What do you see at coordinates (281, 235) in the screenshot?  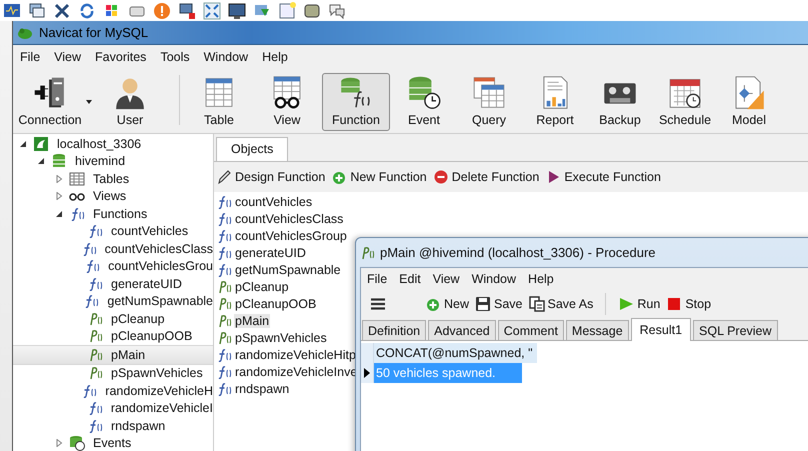 I see `object-item: countVehiclesGroup` at bounding box center [281, 235].